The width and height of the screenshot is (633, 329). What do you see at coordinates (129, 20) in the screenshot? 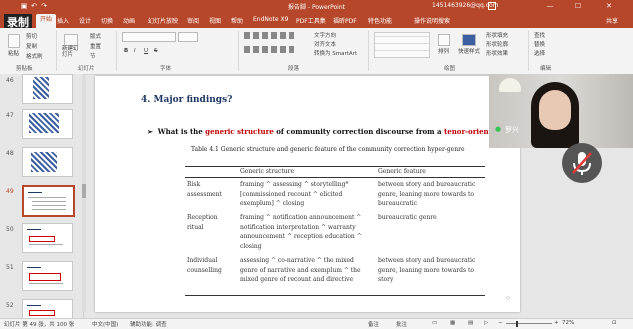
I see `tab-animations: 动画` at bounding box center [129, 20].